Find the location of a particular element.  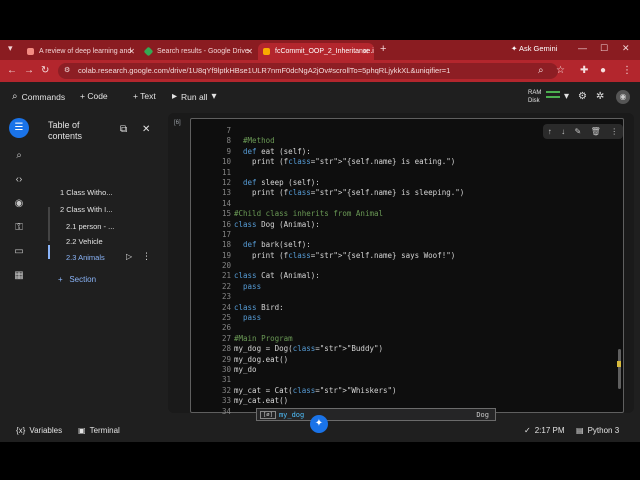

edit-pencil-icon: ✎ is located at coordinates (578, 131).